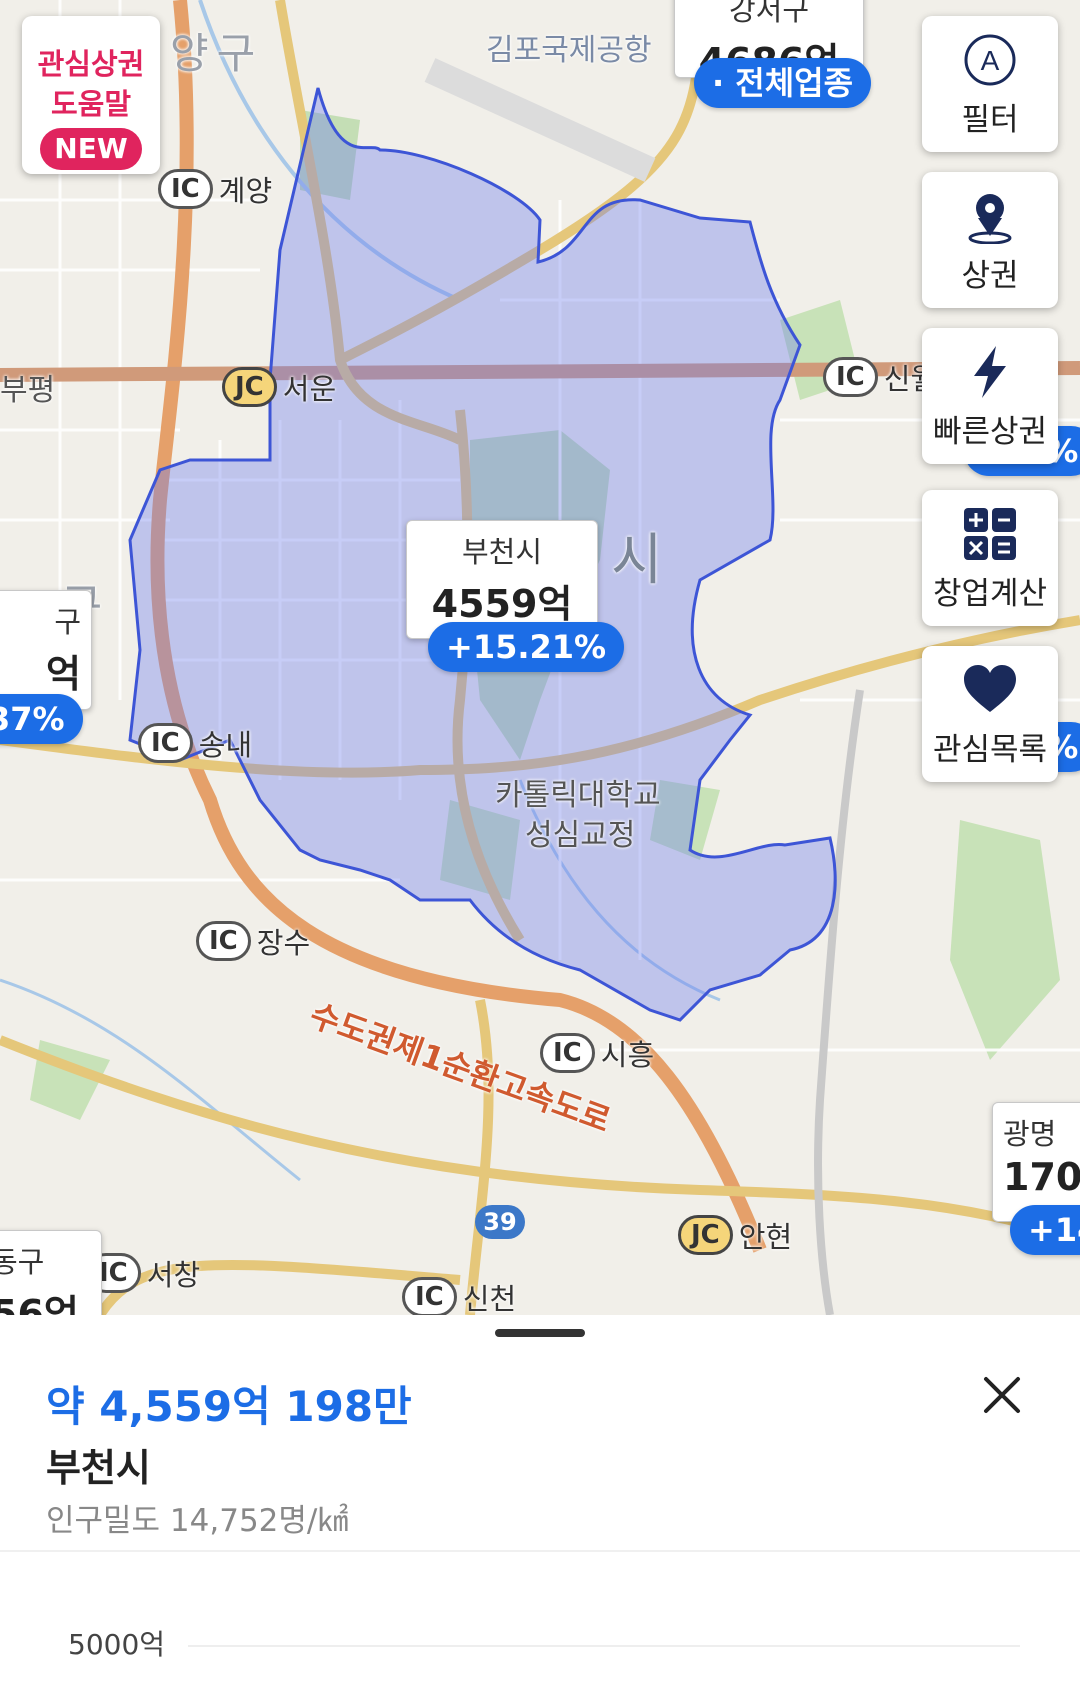  What do you see at coordinates (990, 594) in the screenshot?
I see `startup-calc-label: 창업계산` at bounding box center [990, 594].